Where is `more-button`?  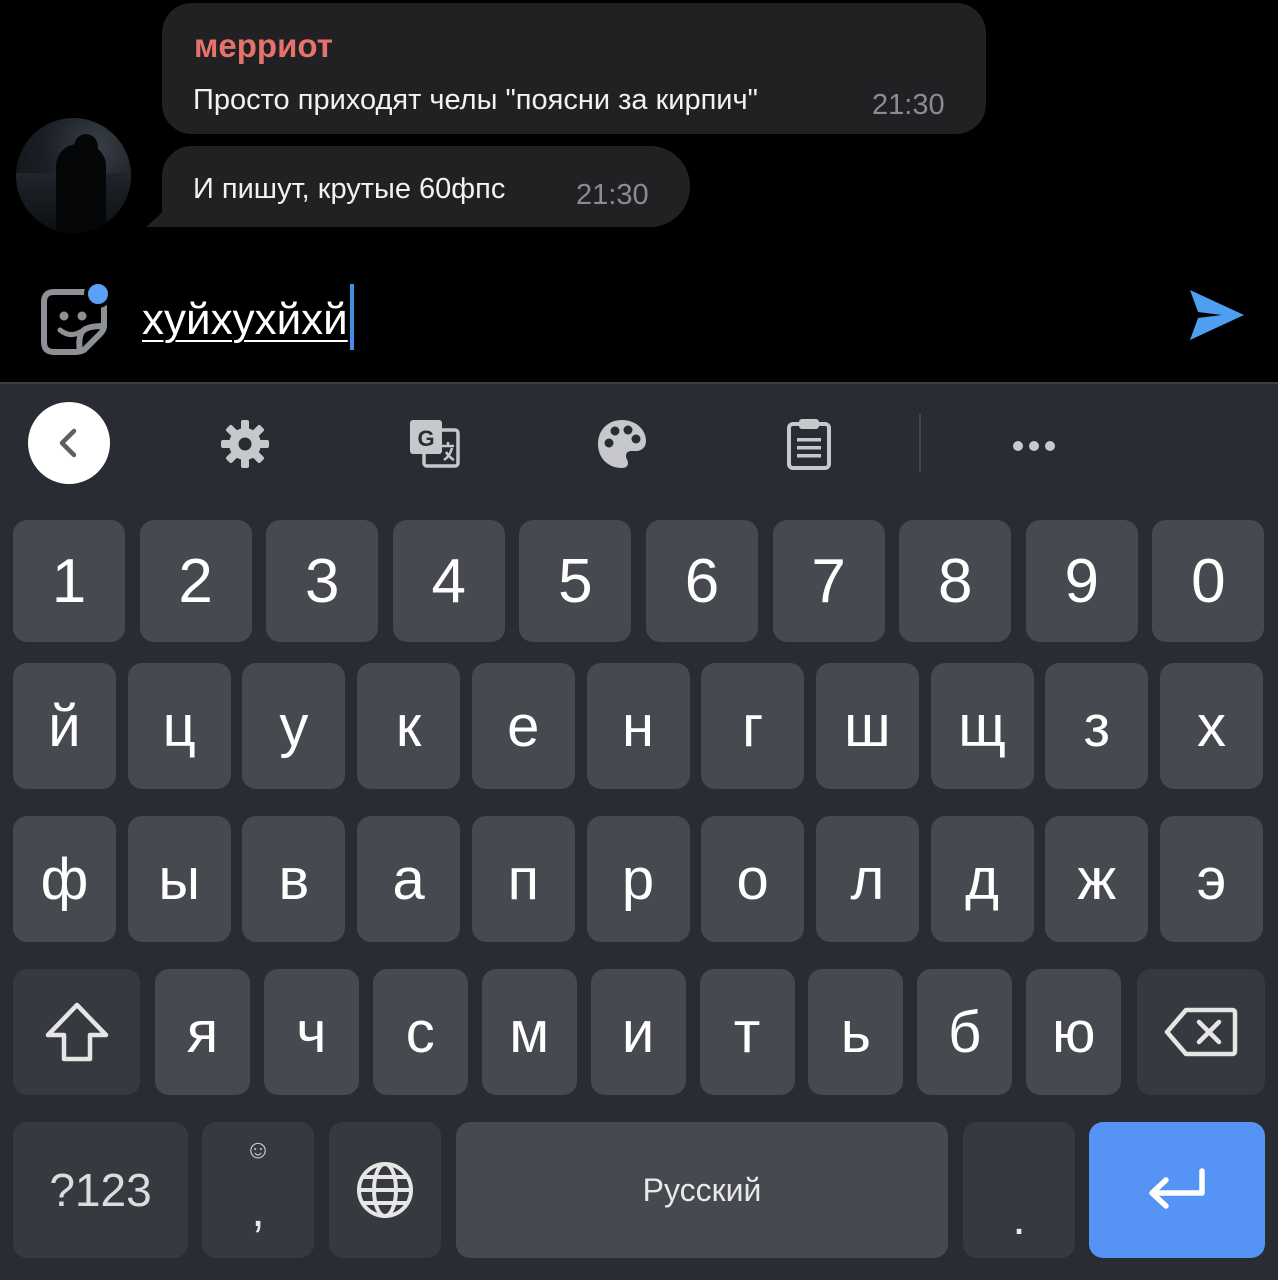
more-button is located at coordinates (1034, 444).